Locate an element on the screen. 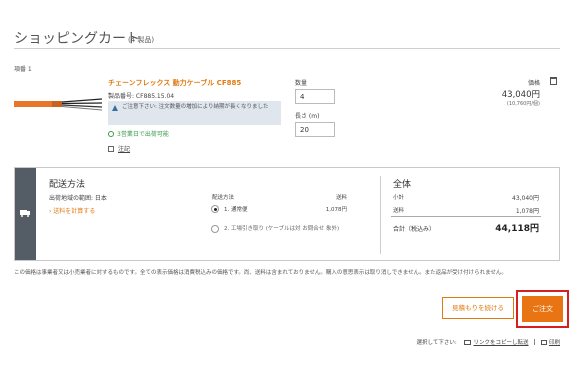 This screenshot has height=372, width=570. copy-link: リンクをコピーし転送 is located at coordinates (500, 343).